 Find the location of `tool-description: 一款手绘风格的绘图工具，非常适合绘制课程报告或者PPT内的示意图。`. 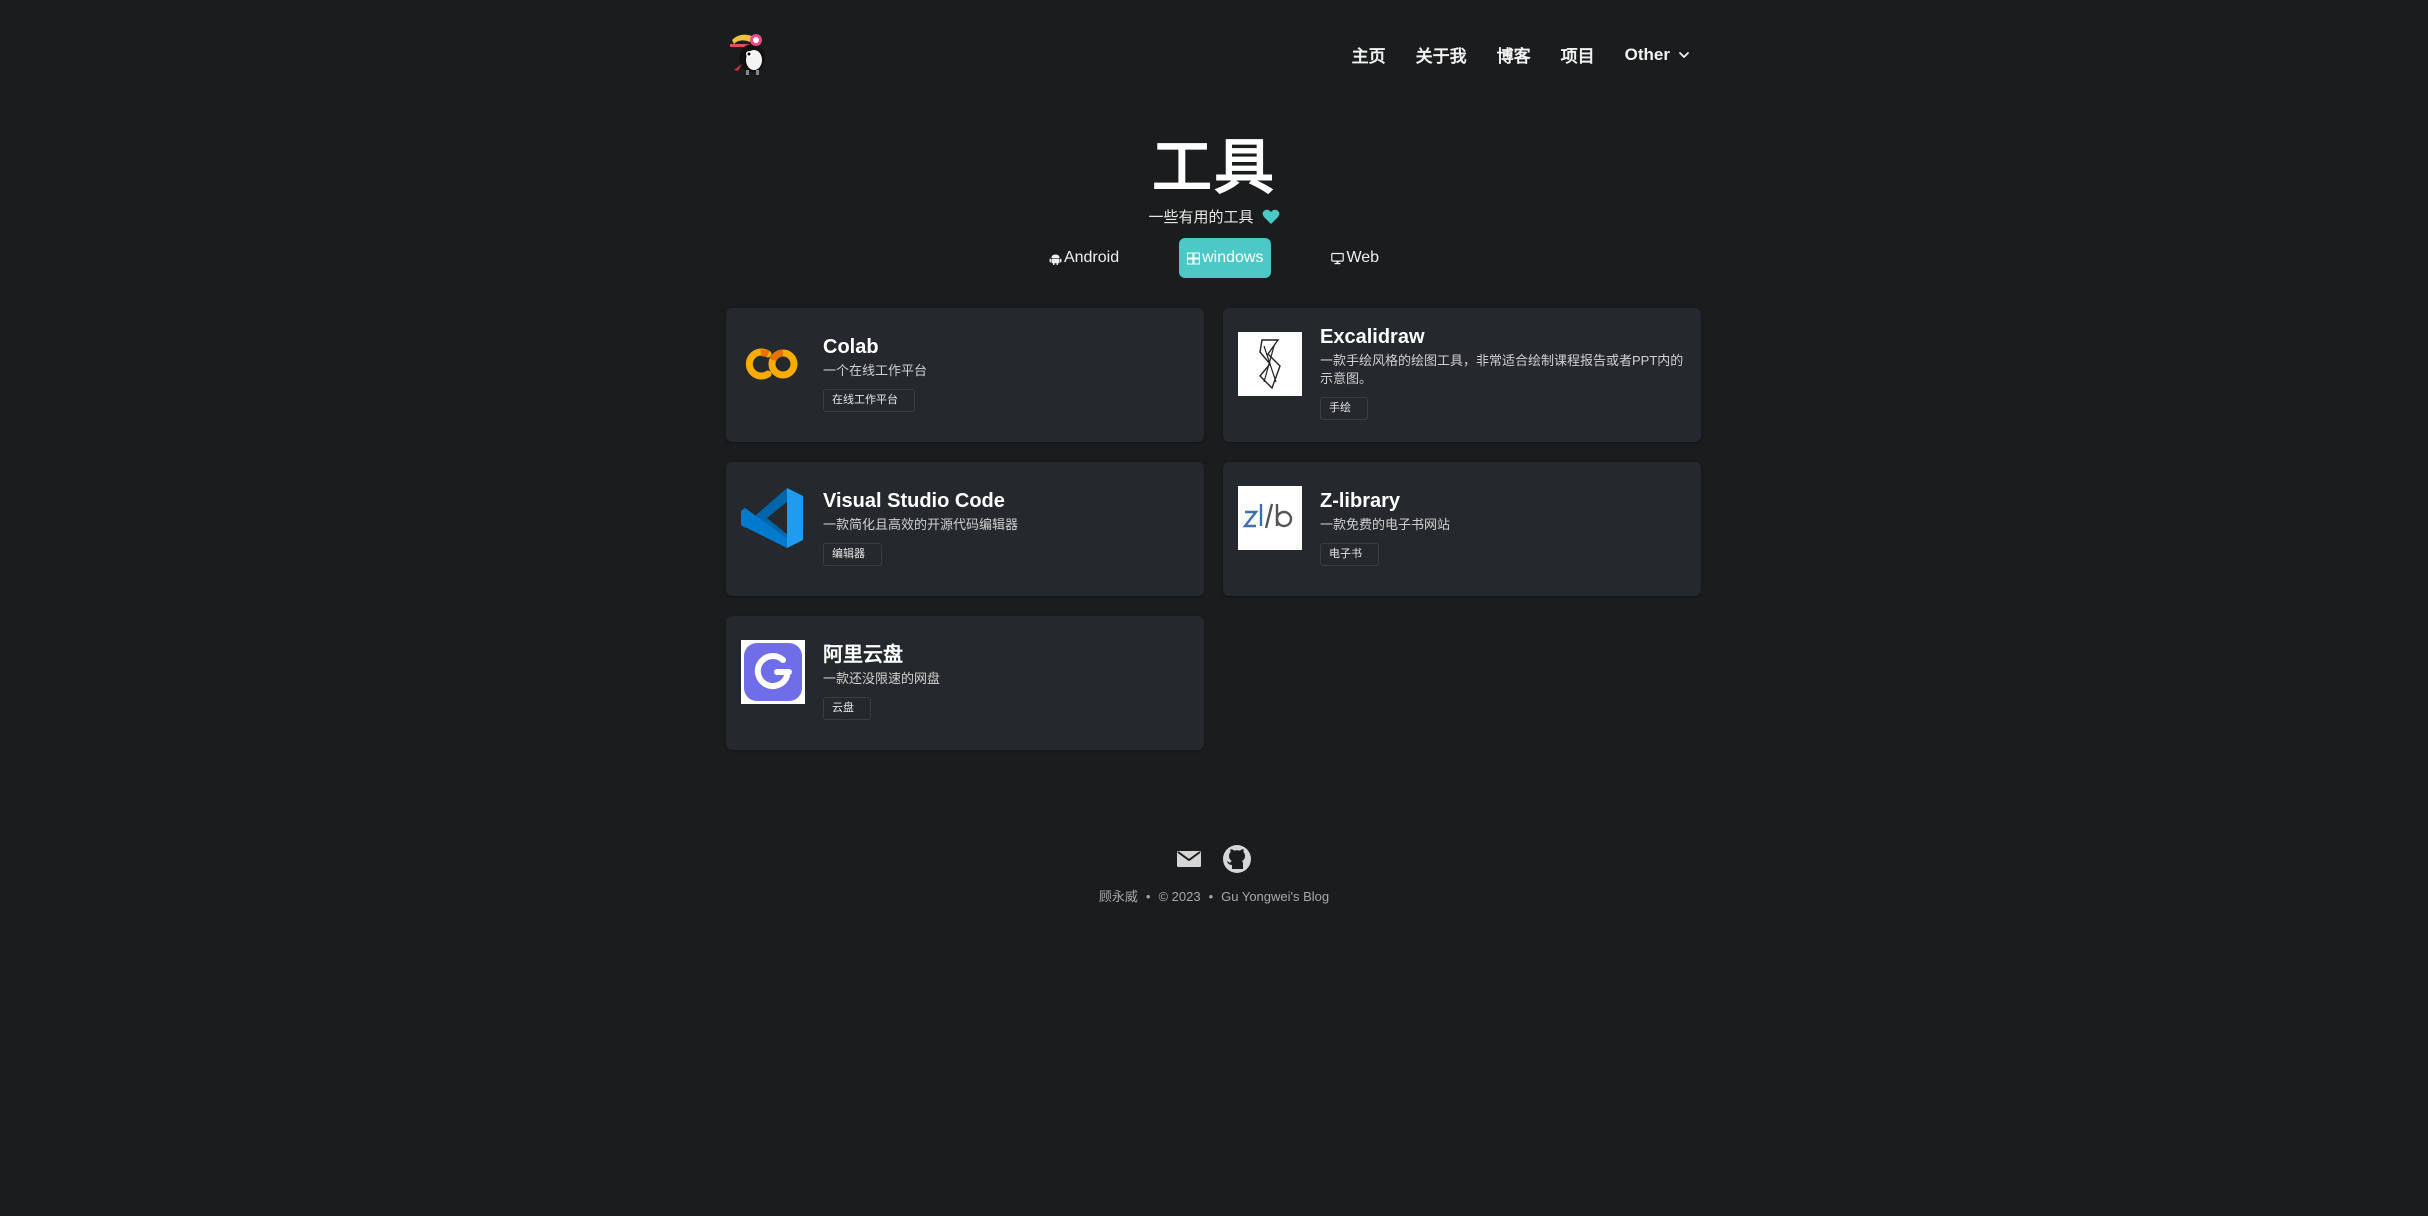

tool-description: 一款手绘风格的绘图工具，非常适合绘制课程报告或者PPT内的示意图。 is located at coordinates (1502, 369).